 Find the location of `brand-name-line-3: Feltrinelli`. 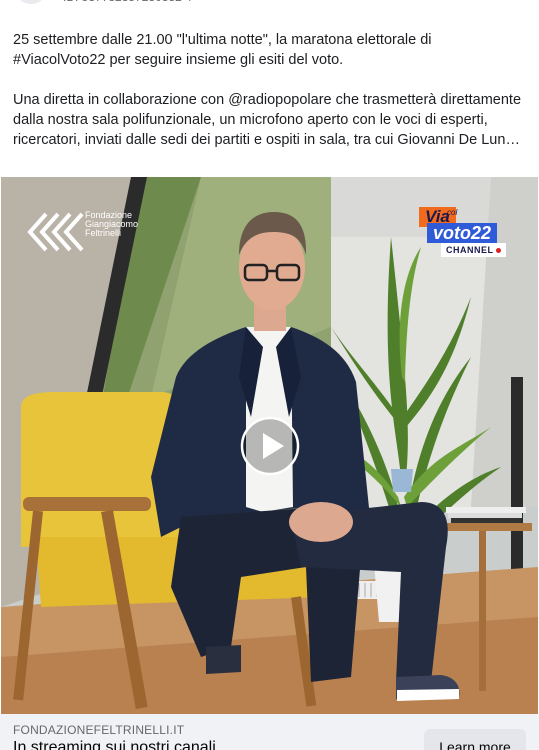

brand-name-line-3: Feltrinelli is located at coordinates (103, 233).